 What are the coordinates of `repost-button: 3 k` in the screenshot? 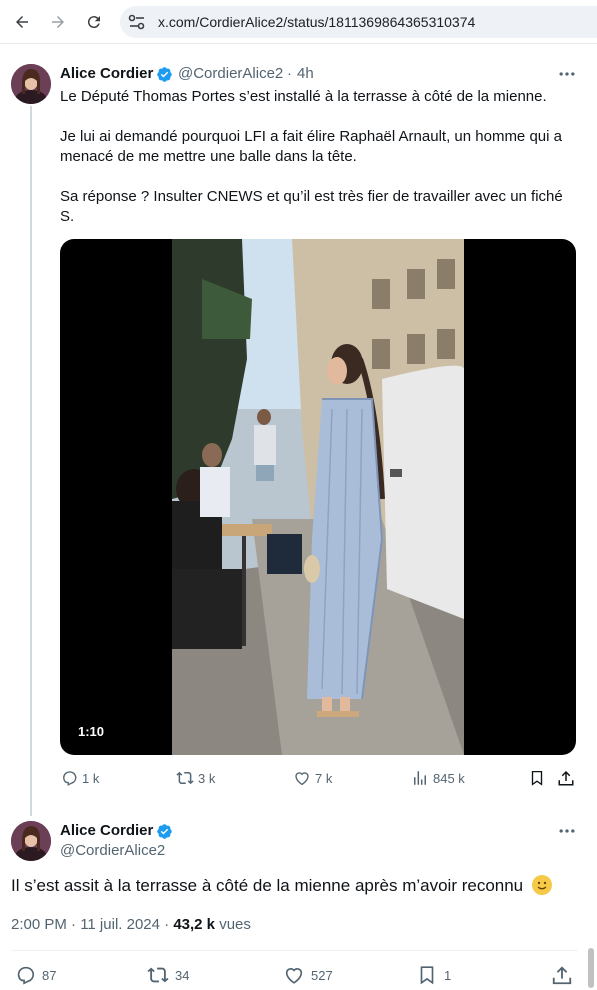 It's located at (195, 778).